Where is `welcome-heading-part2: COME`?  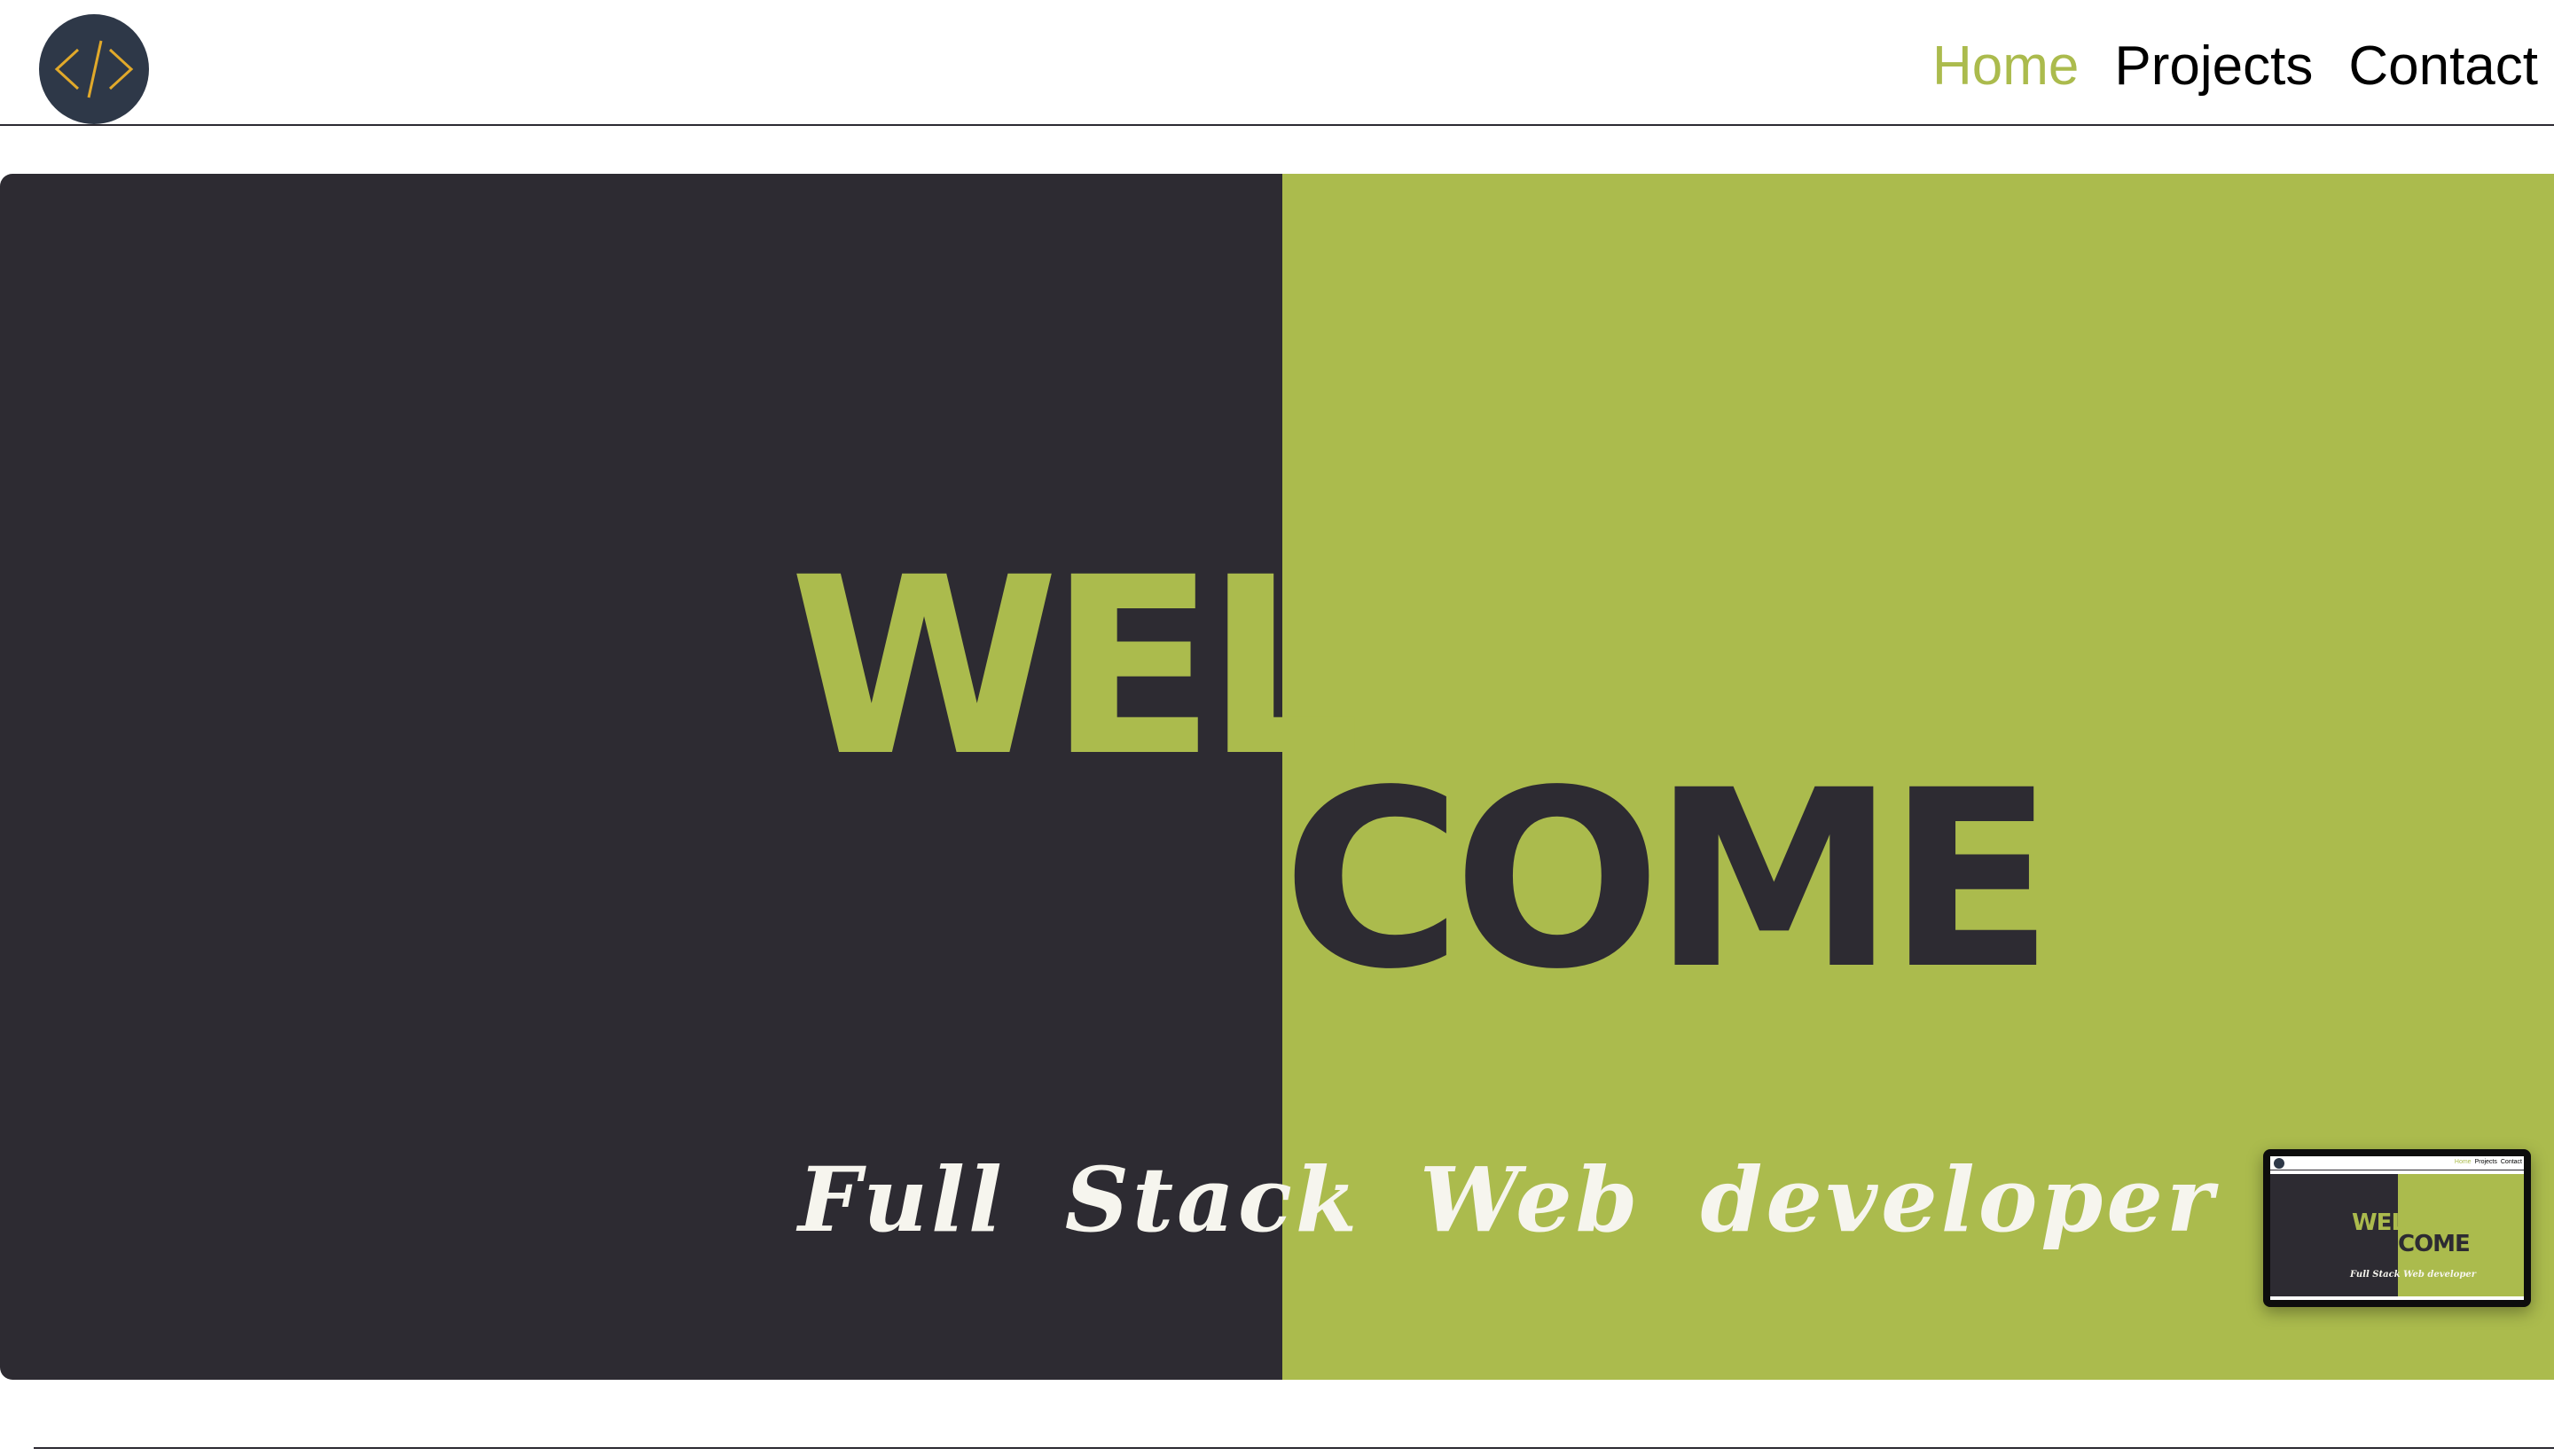
welcome-heading-part2: COME is located at coordinates (1668, 881).